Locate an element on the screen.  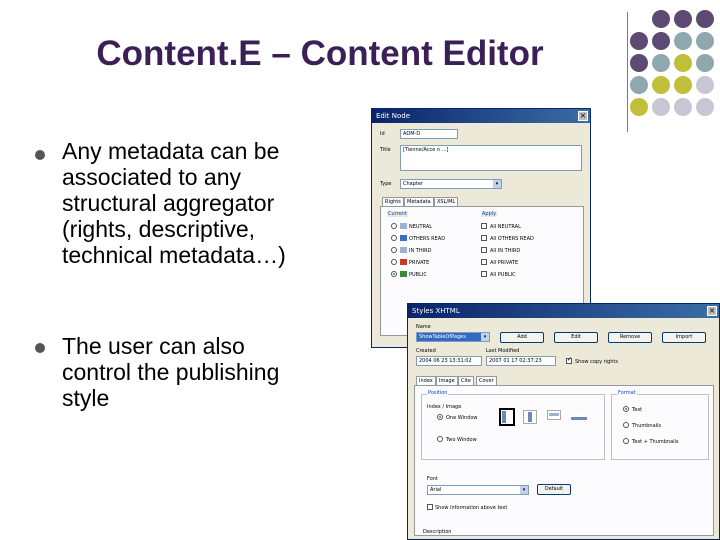
show-copy-checkbox: ✓ is located at coordinates (569, 360).